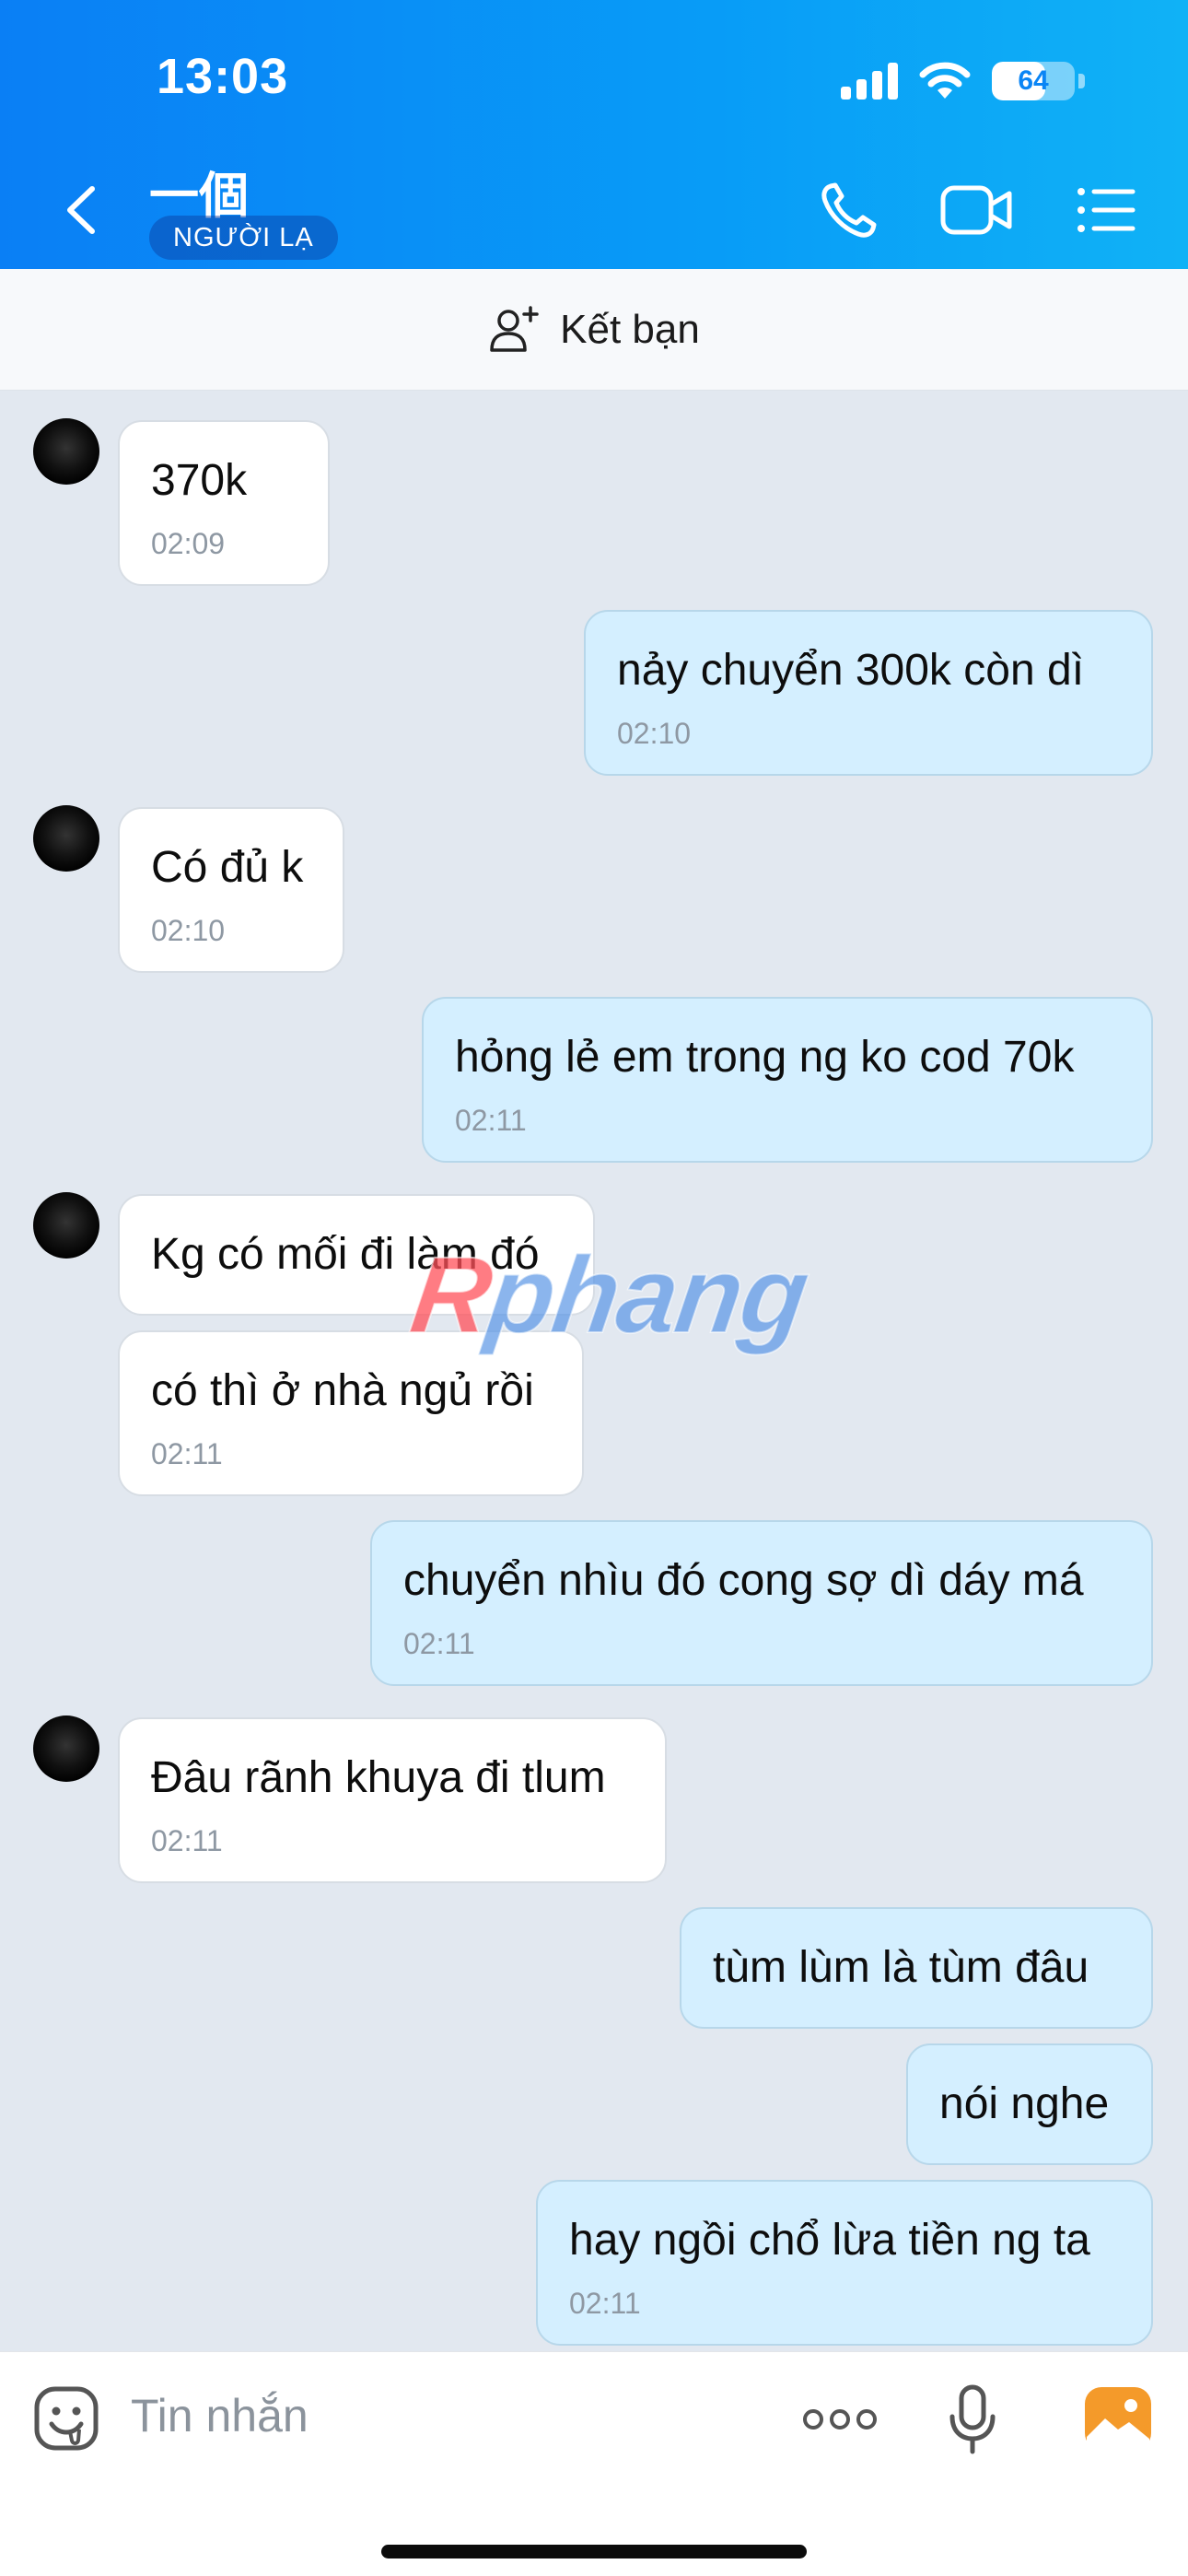 The image size is (1188, 2576). What do you see at coordinates (243, 238) in the screenshot?
I see `stranger-badge: NGƯỜI LẠ` at bounding box center [243, 238].